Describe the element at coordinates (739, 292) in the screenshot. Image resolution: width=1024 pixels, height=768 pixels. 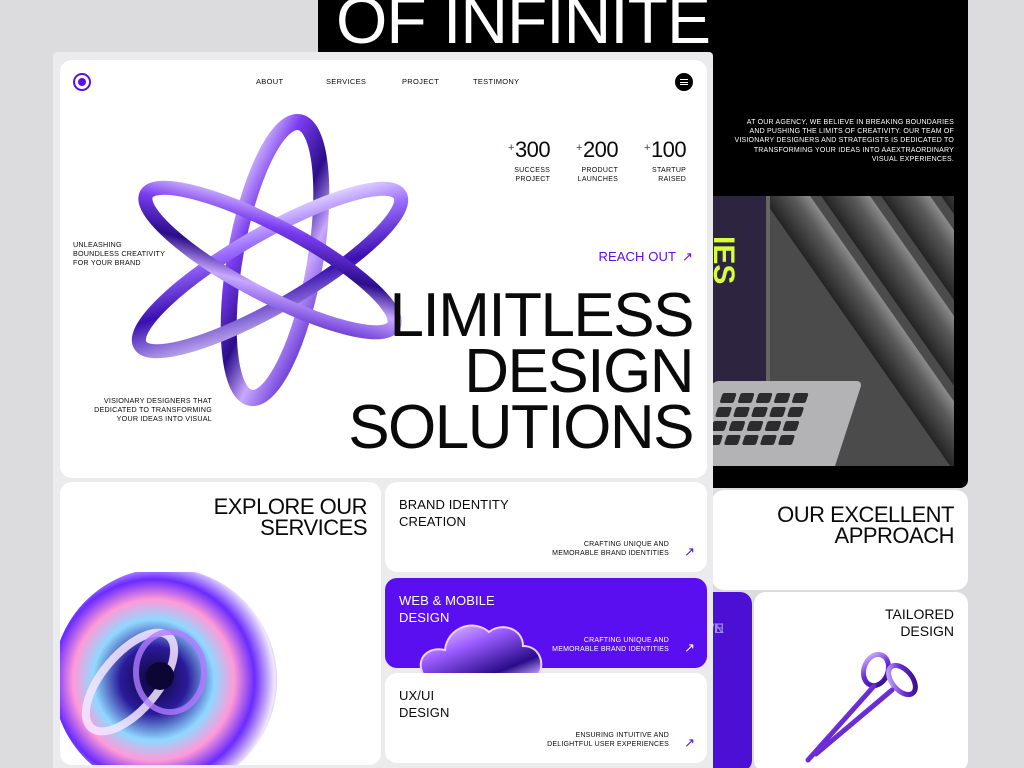
I see `laptop-screen: IES` at that location.